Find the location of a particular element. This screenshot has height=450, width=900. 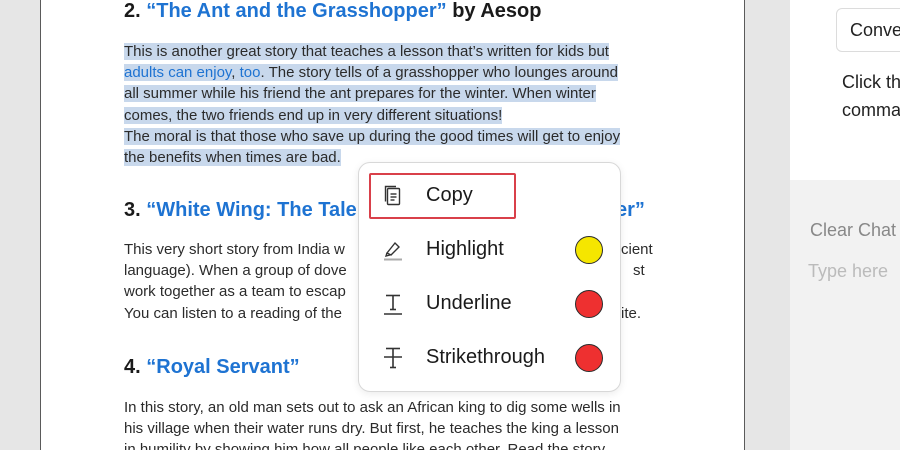

section-2-author: by Aesop is located at coordinates (494, 11).